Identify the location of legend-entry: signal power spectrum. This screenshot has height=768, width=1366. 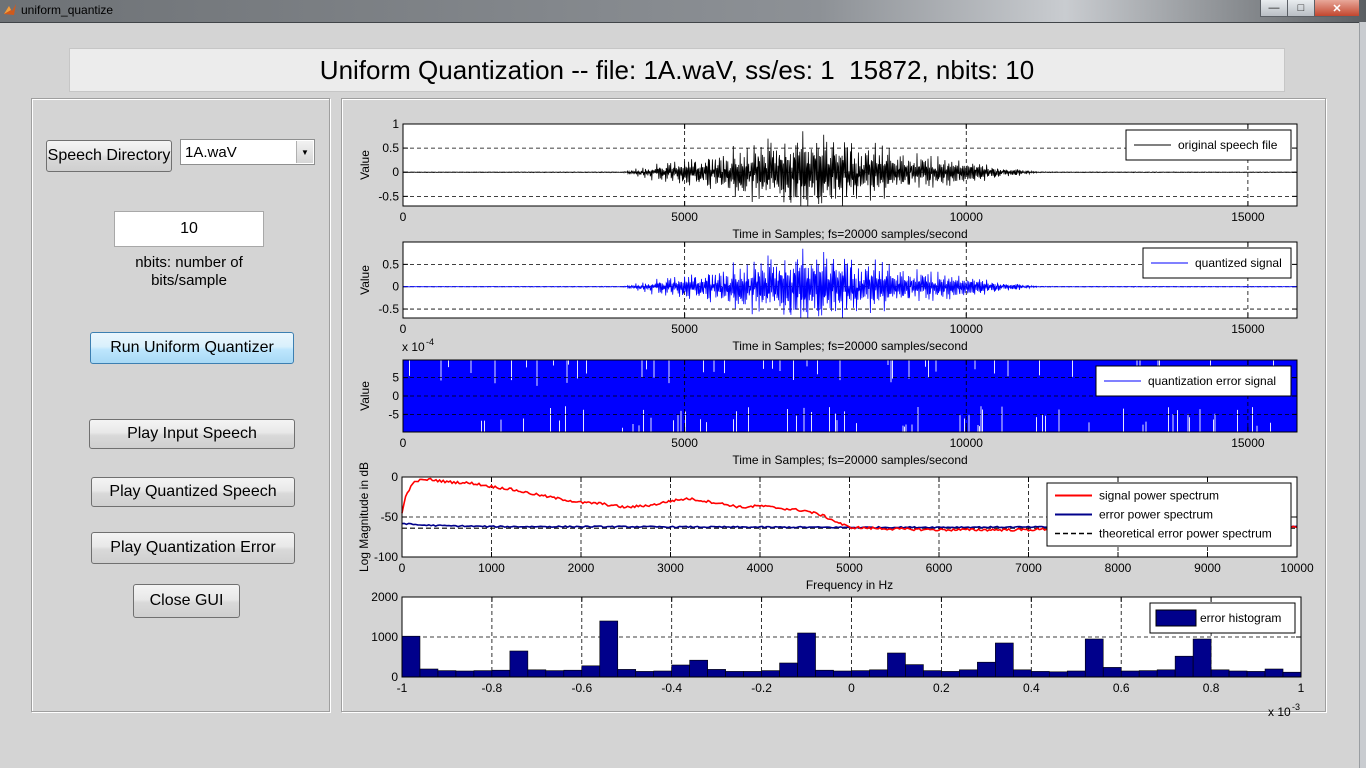
(1159, 496).